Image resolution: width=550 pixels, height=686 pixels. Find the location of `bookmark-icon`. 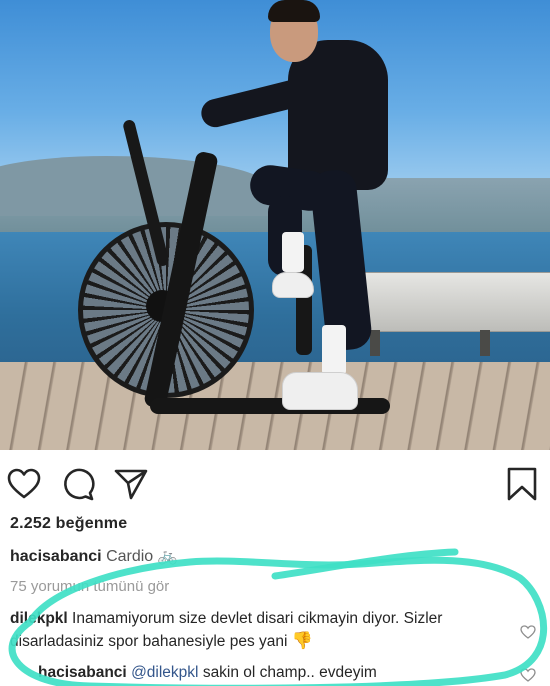

bookmark-icon is located at coordinates (522, 484).